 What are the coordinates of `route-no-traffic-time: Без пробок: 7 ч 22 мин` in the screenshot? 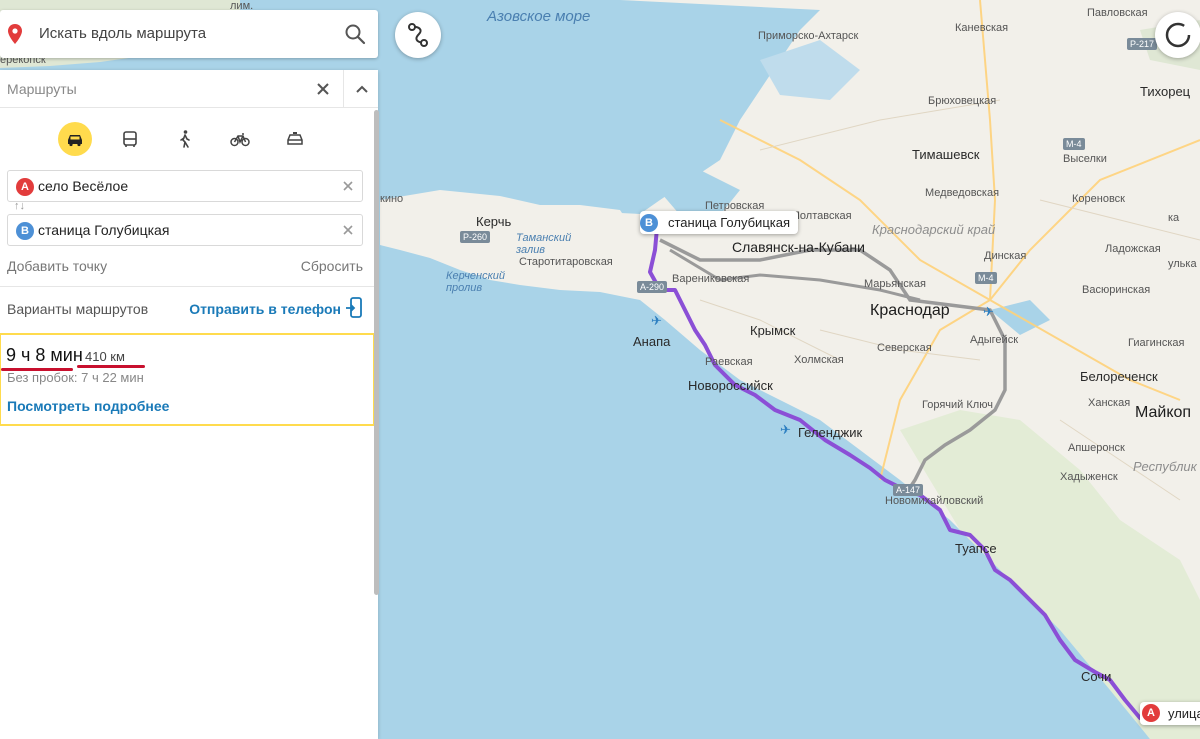 It's located at (75, 377).